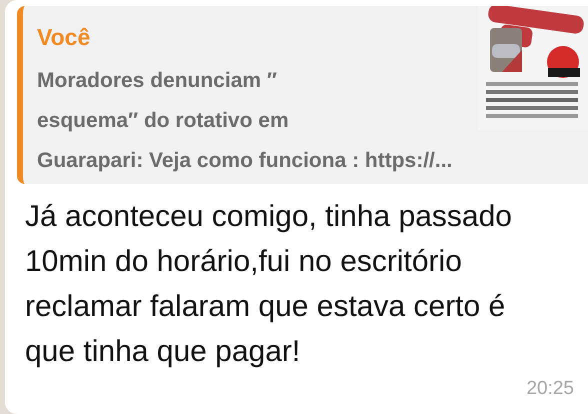  Describe the element at coordinates (549, 389) in the screenshot. I see `message-time: 20:25` at that location.